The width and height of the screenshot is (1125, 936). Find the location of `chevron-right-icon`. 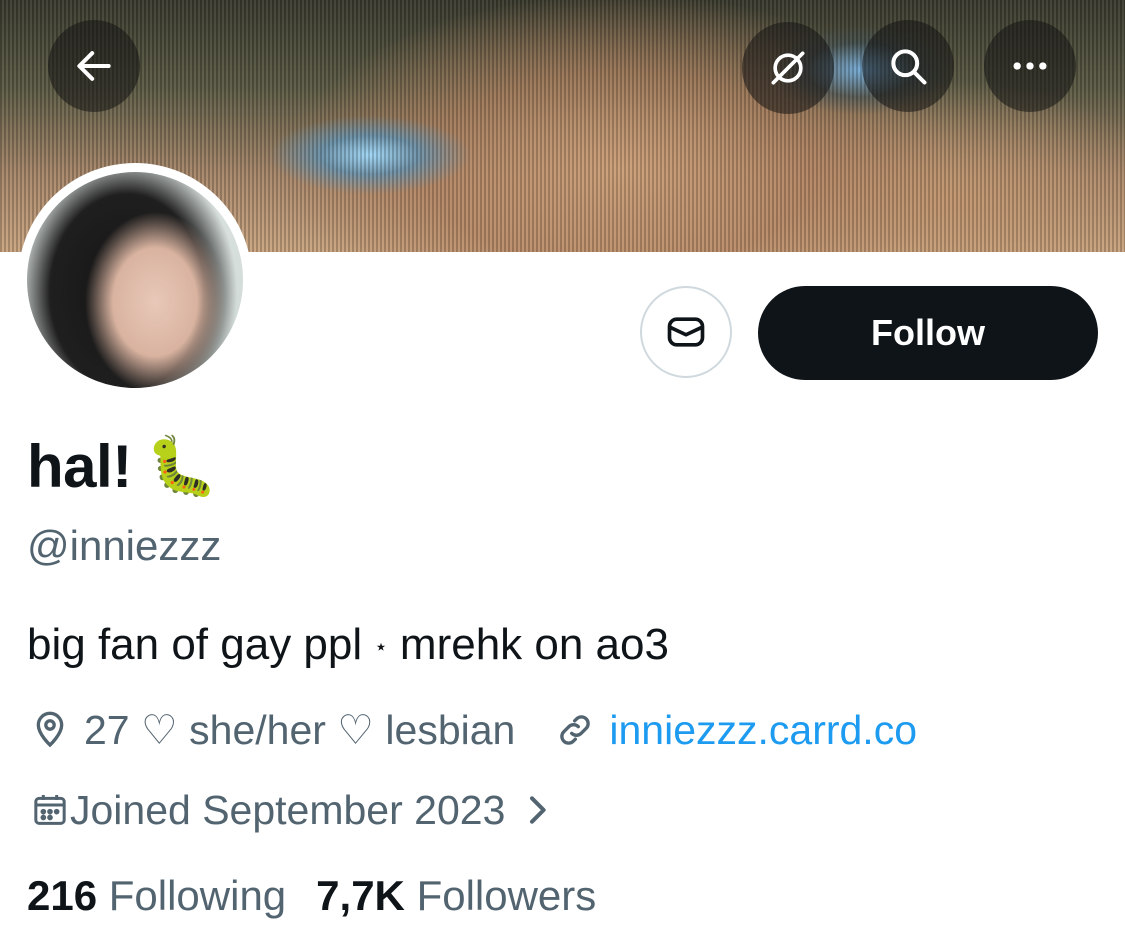

chevron-right-icon is located at coordinates (538, 810).